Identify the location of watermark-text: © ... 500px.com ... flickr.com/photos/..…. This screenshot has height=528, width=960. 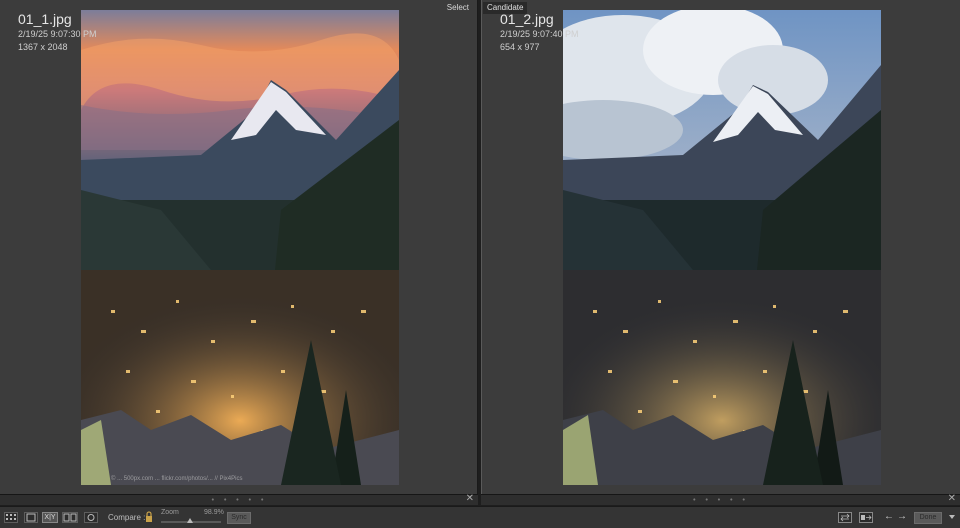
(177, 479).